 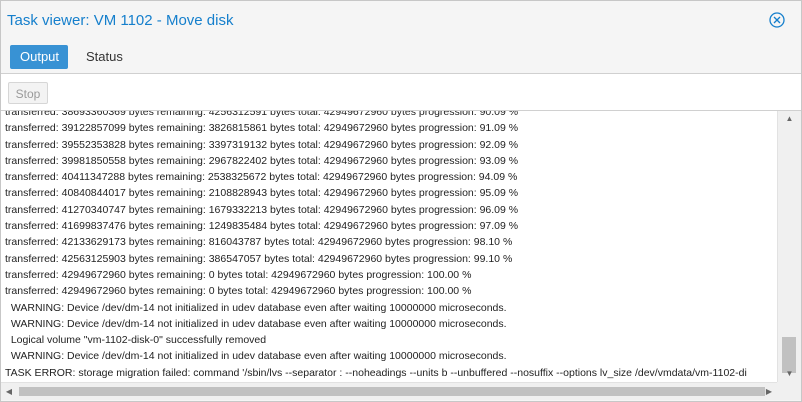 What do you see at coordinates (789, 119) in the screenshot?
I see `scroll-up-arrow-icon: ▲` at bounding box center [789, 119].